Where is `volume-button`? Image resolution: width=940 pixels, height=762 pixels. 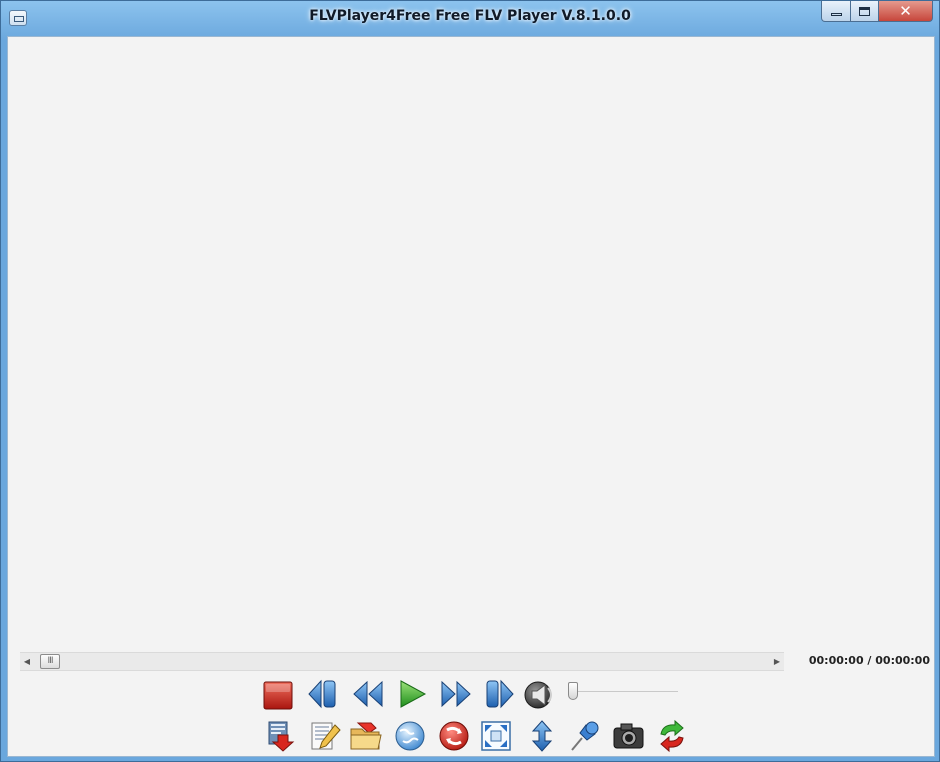
volume-button is located at coordinates (540, 694).